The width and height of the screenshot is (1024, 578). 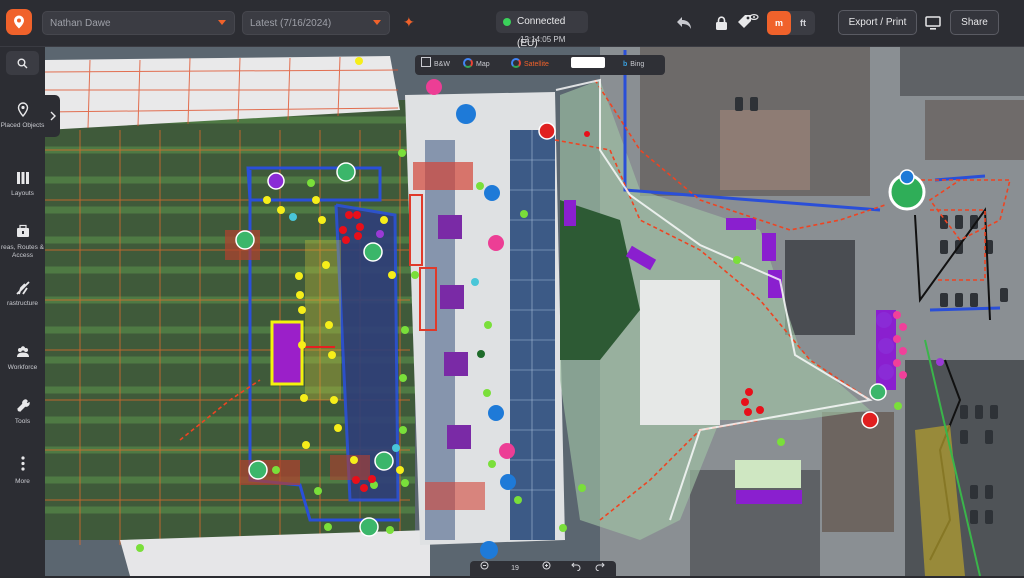 What do you see at coordinates (483, 64) in the screenshot?
I see `layer-map-label: Map` at bounding box center [483, 64].